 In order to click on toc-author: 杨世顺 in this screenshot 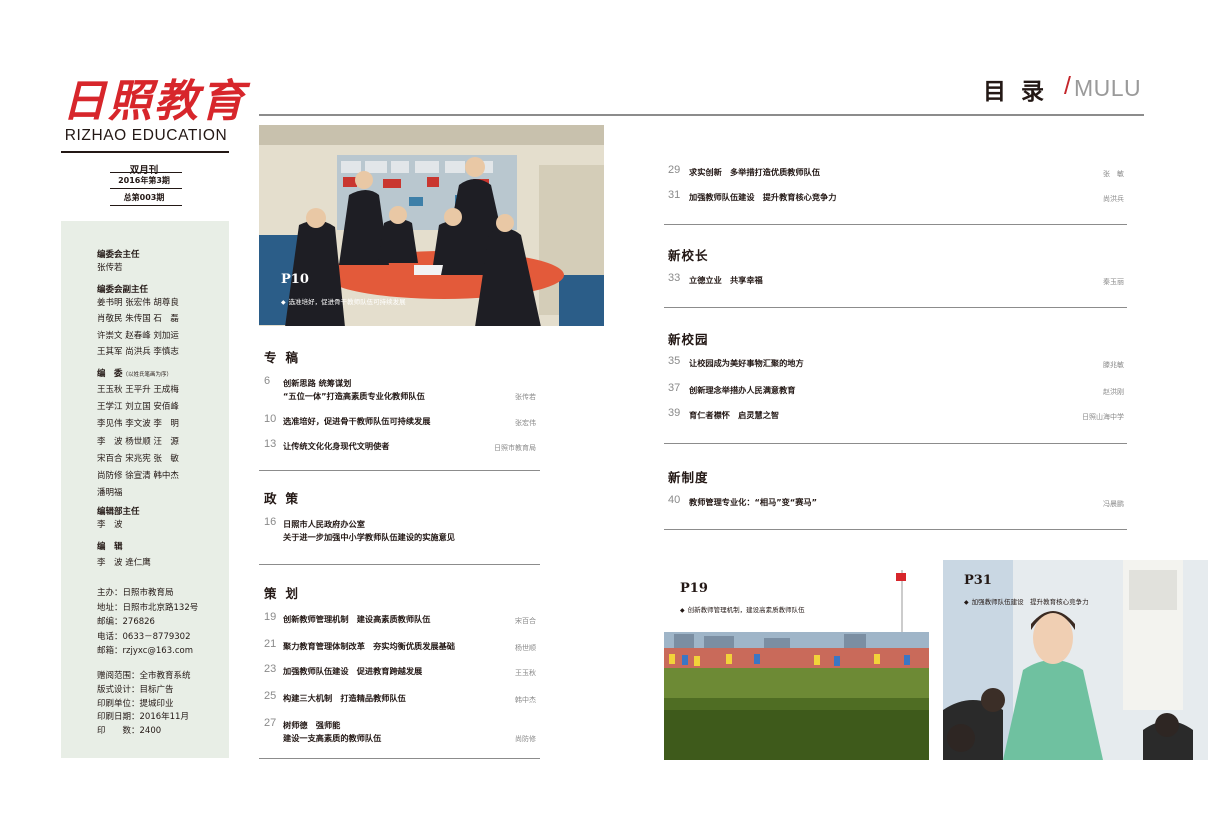, I will do `click(525, 648)`.